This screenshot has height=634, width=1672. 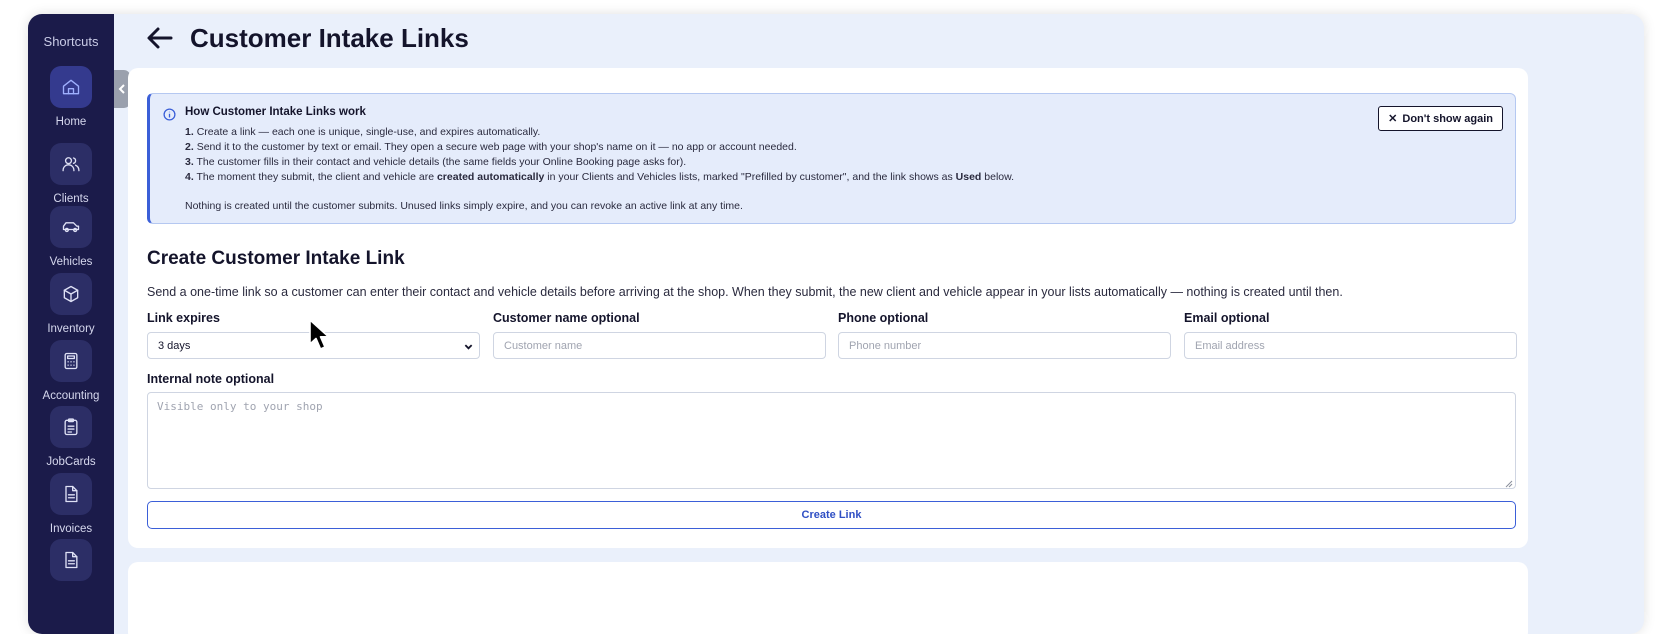 What do you see at coordinates (831, 440) in the screenshot?
I see `internal-note-textarea: Visible only to your shop` at bounding box center [831, 440].